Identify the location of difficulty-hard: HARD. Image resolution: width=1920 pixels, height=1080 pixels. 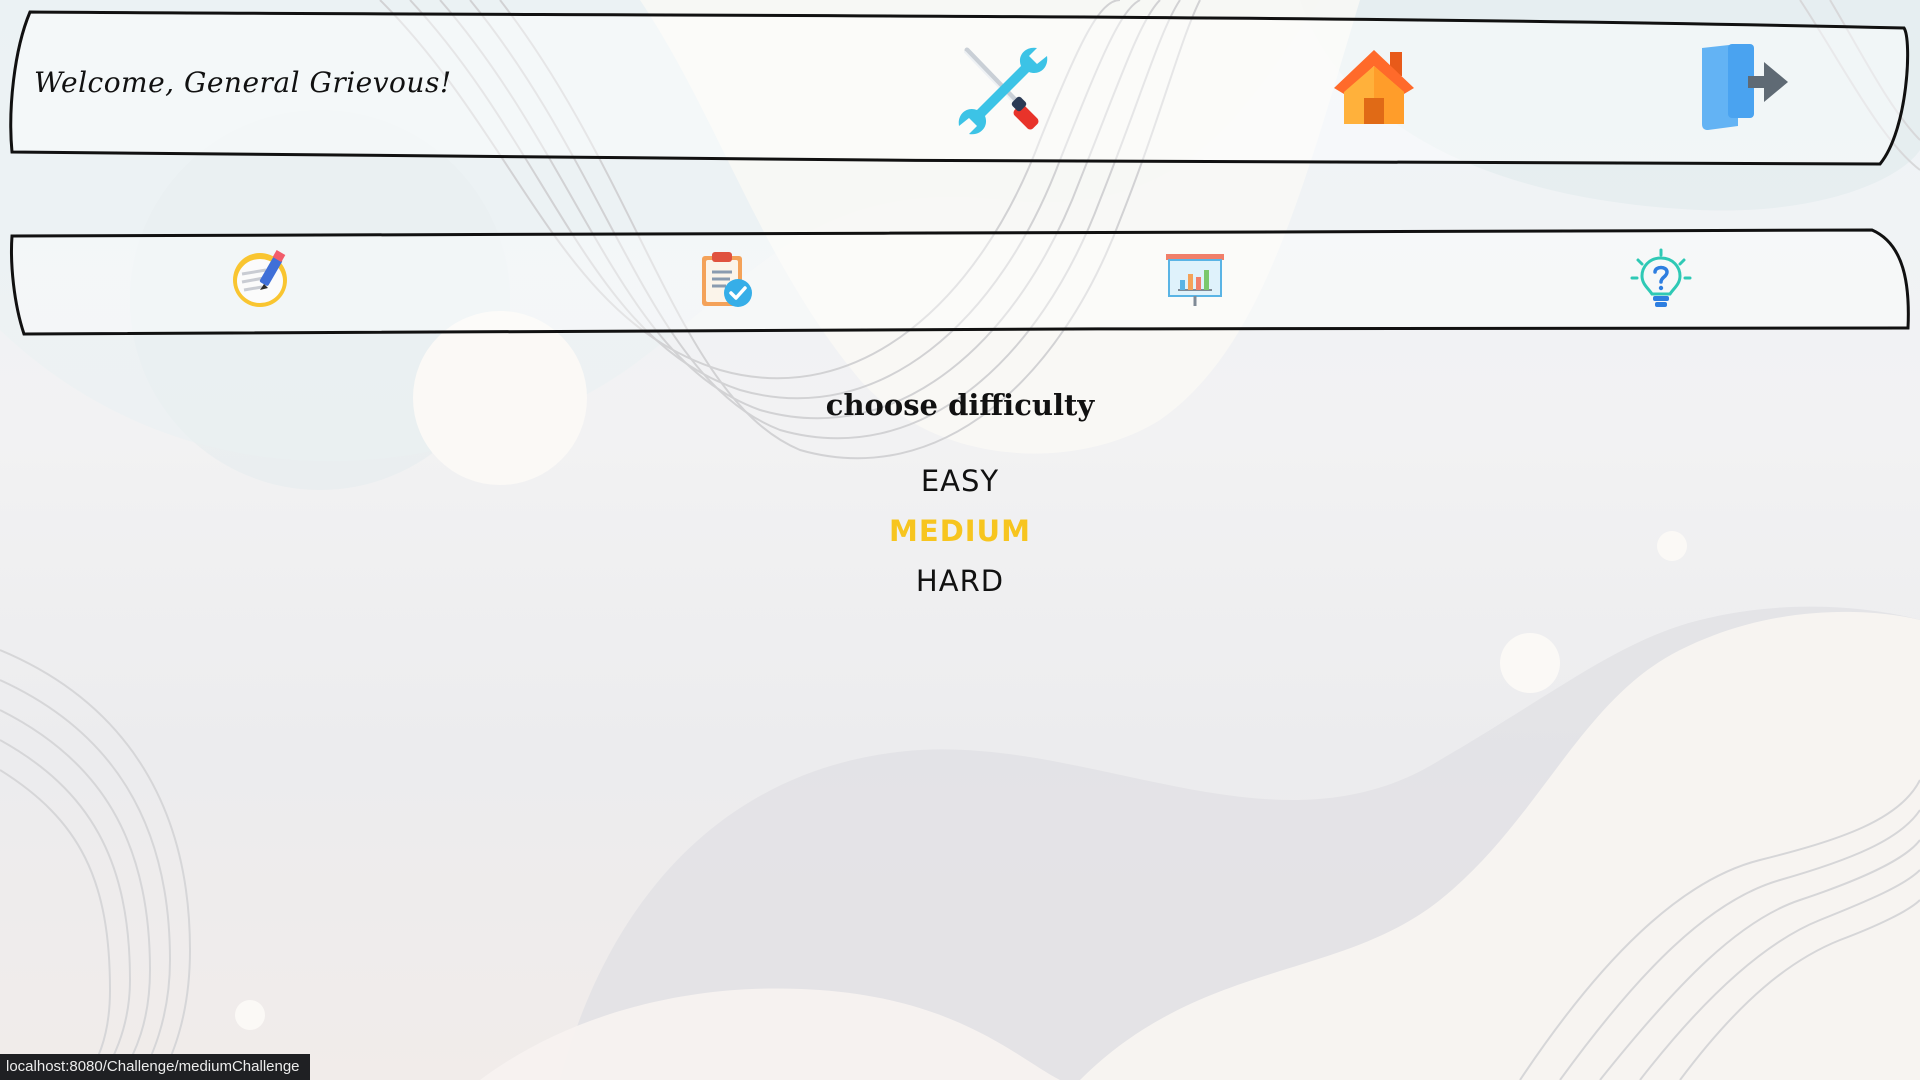
(960, 581).